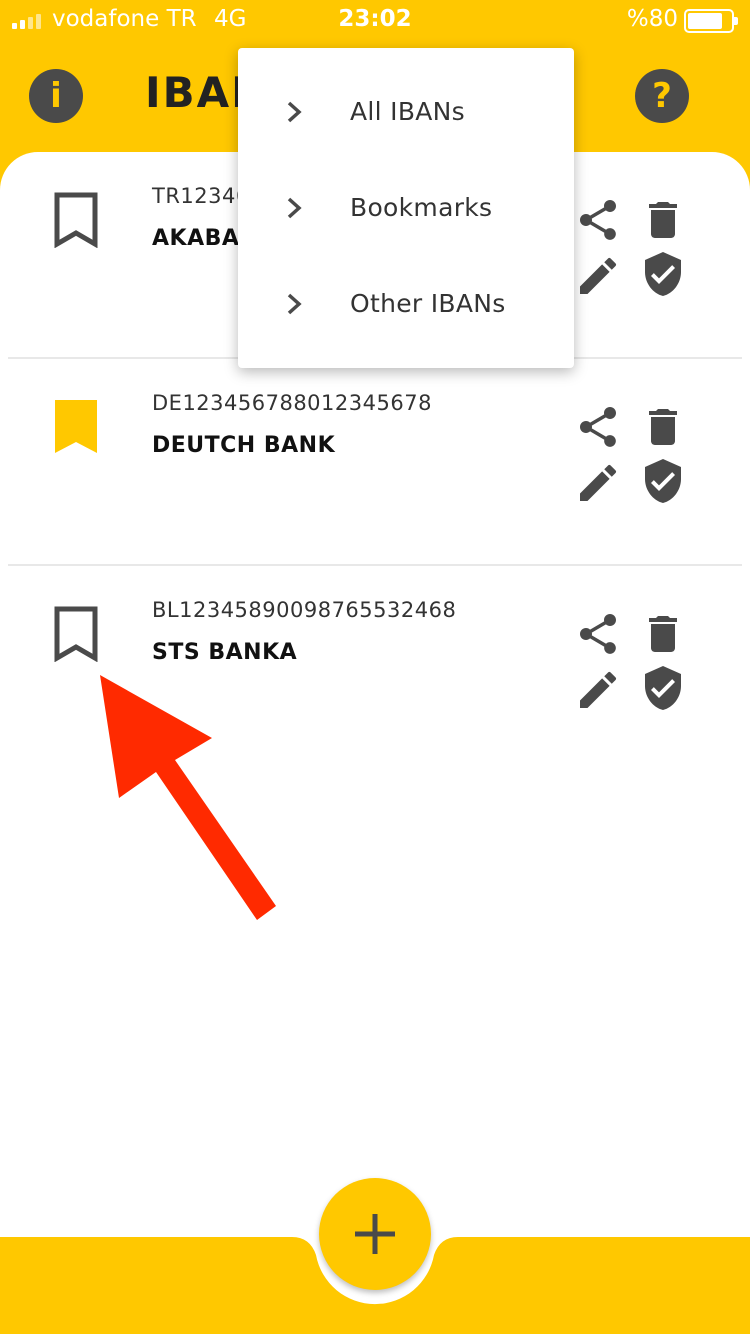 The image size is (750, 1334). I want to click on menu-item-bookmarks: Bookmarks, so click(406, 208).